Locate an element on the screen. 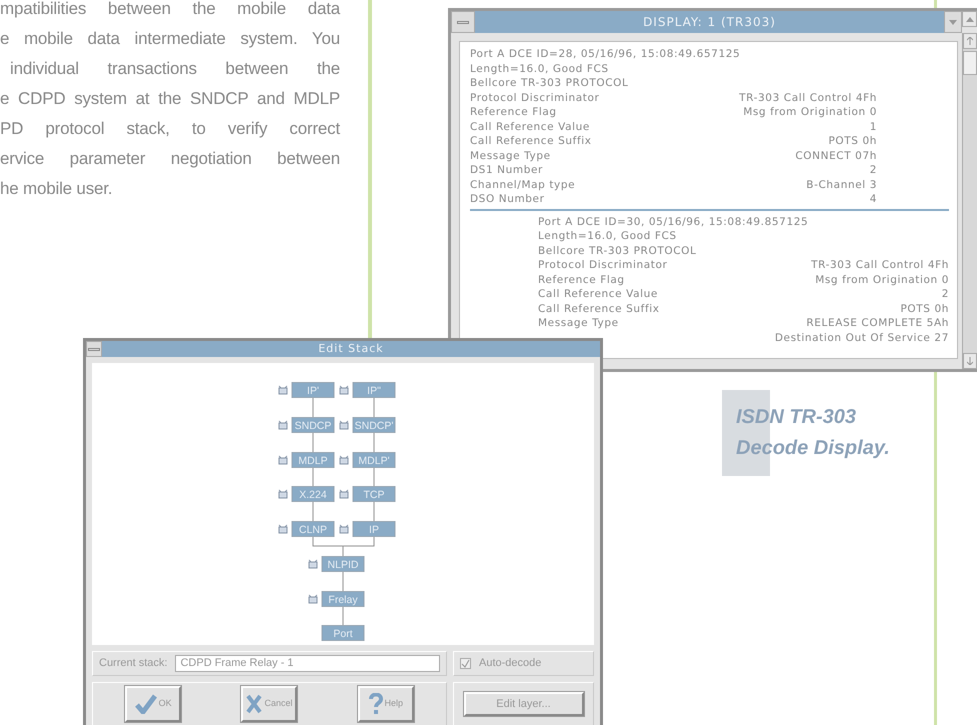  caption-line: Decode Display. is located at coordinates (813, 448).